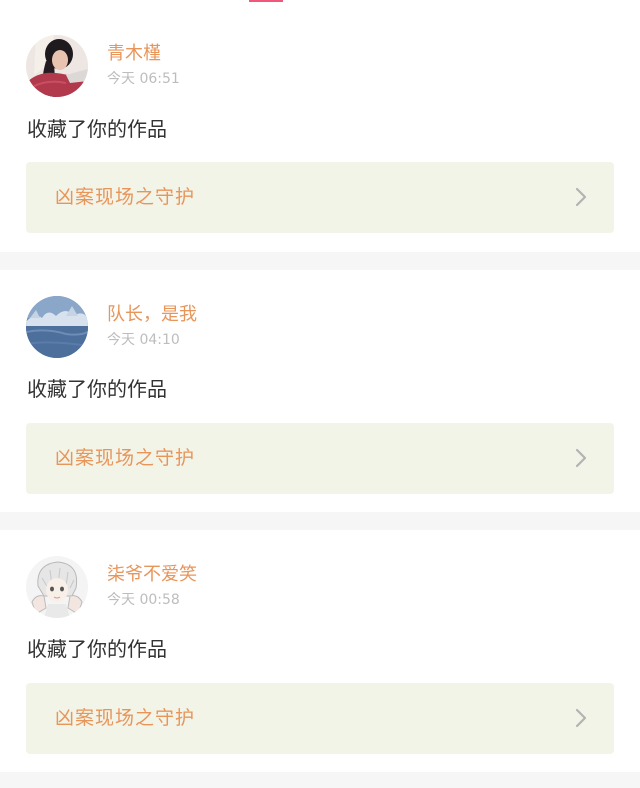 Image resolution: width=640 pixels, height=788 pixels. What do you see at coordinates (152, 575) in the screenshot?
I see `username: 柒爷不爱笑` at bounding box center [152, 575].